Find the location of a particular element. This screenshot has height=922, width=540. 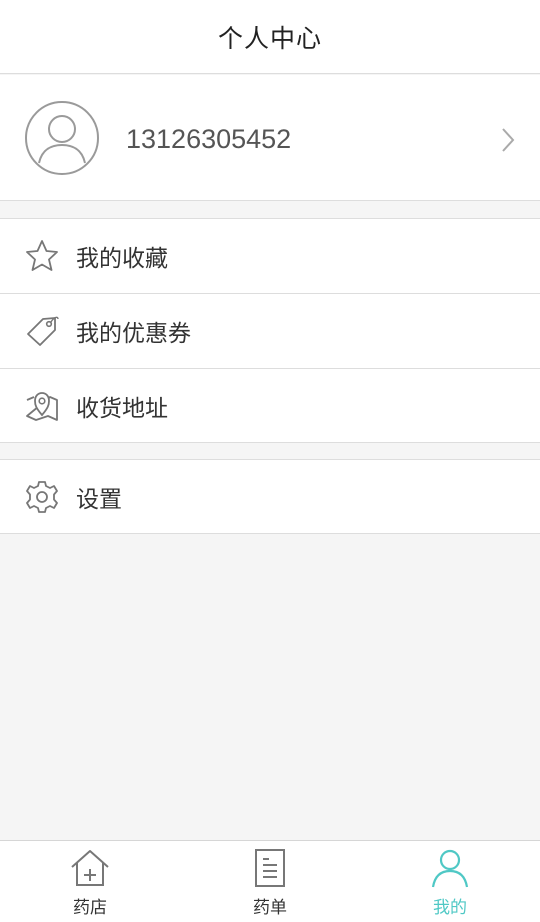

tab-pharmacy: 药店 is located at coordinates (90, 881).